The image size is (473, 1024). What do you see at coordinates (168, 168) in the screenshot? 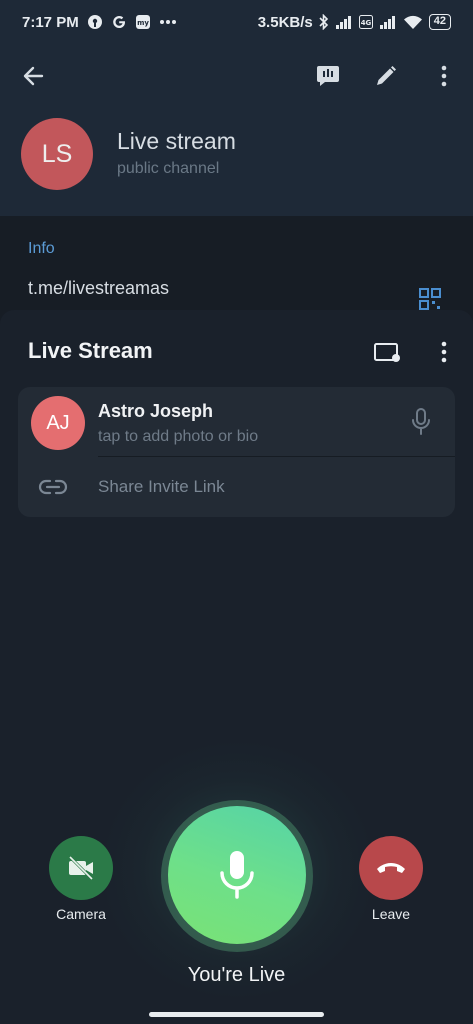
I see `channel-subtitle: public channel` at bounding box center [168, 168].